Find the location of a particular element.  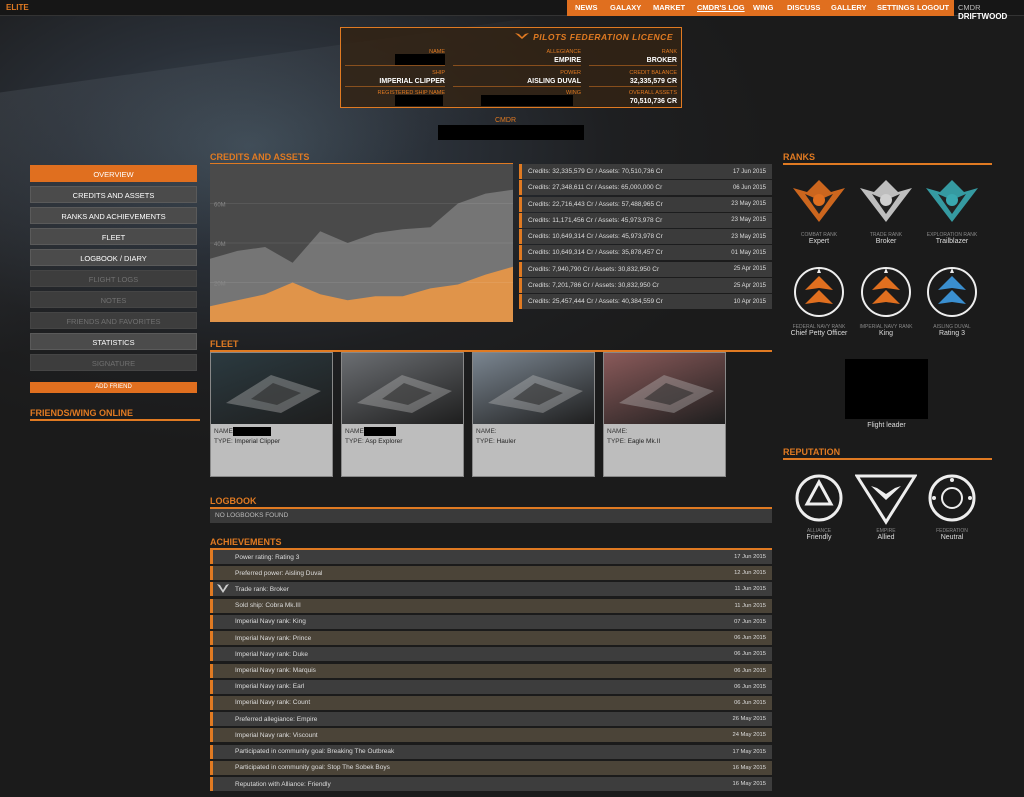

licence-title: PILOTS FEDERATION LICENCE is located at coordinates (594, 37).